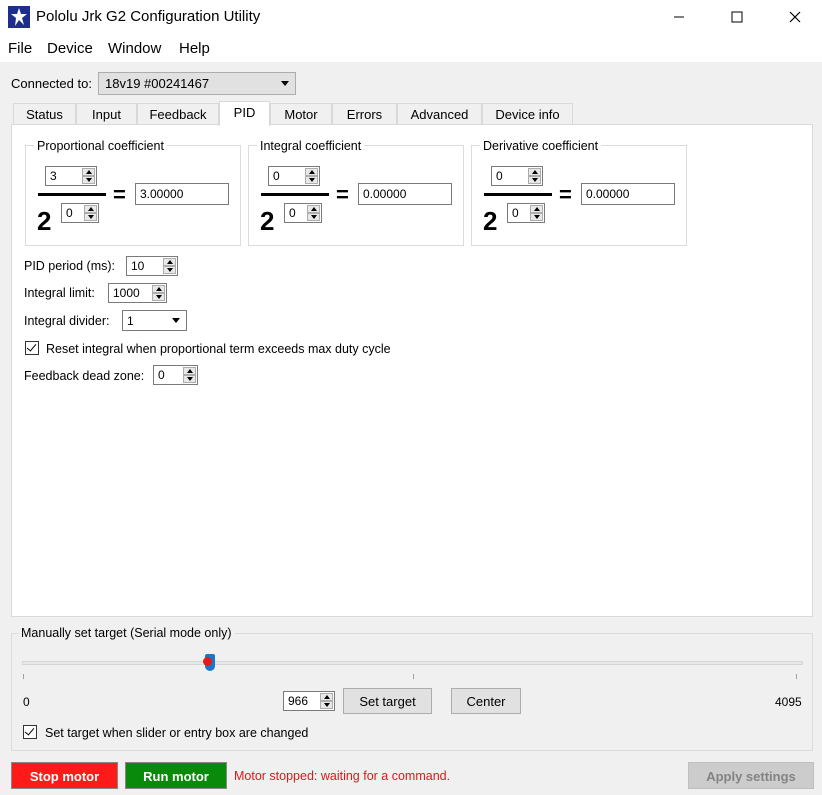  I want to click on run-motor-button: Run motor, so click(176, 775).